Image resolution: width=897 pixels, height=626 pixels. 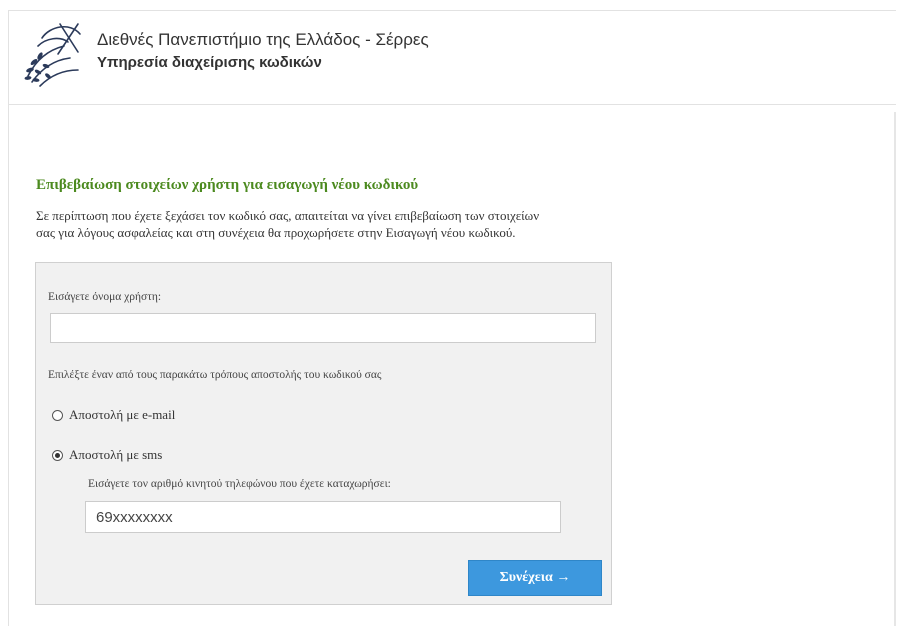 What do you see at coordinates (52, 55) in the screenshot?
I see `university-logo-icon` at bounding box center [52, 55].